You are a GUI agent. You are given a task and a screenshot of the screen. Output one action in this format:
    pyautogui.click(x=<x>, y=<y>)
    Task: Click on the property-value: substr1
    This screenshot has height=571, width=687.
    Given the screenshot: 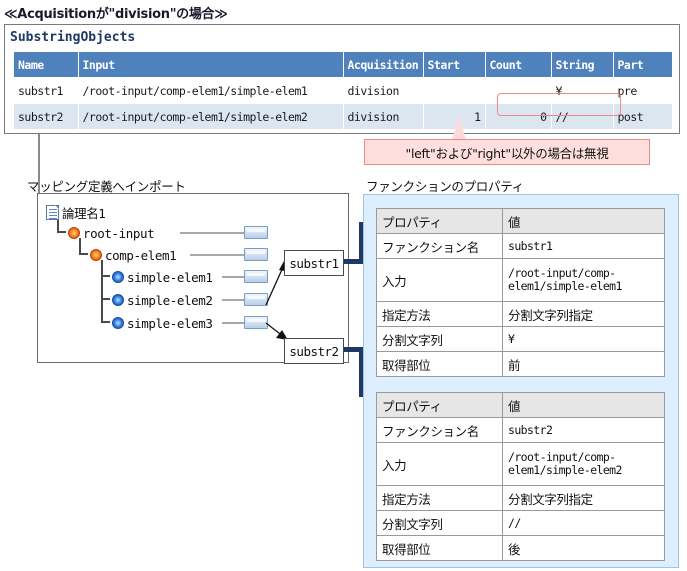 What is the action you would take?
    pyautogui.click(x=583, y=246)
    